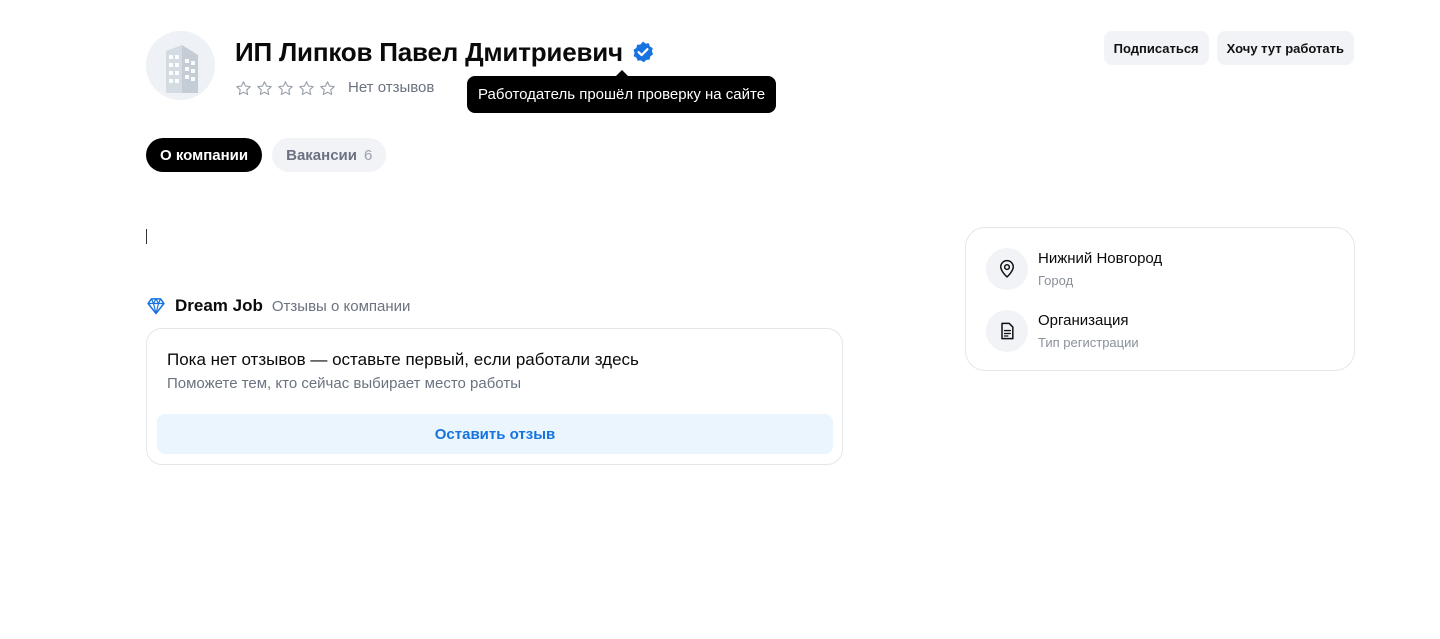  I want to click on company-avatar, so click(180, 65).